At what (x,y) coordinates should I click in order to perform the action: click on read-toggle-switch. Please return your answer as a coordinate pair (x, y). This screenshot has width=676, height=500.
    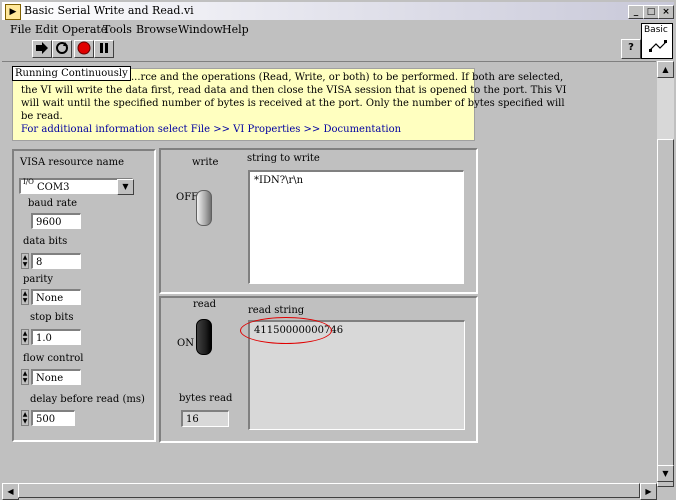
    Looking at the image, I should click on (204, 337).